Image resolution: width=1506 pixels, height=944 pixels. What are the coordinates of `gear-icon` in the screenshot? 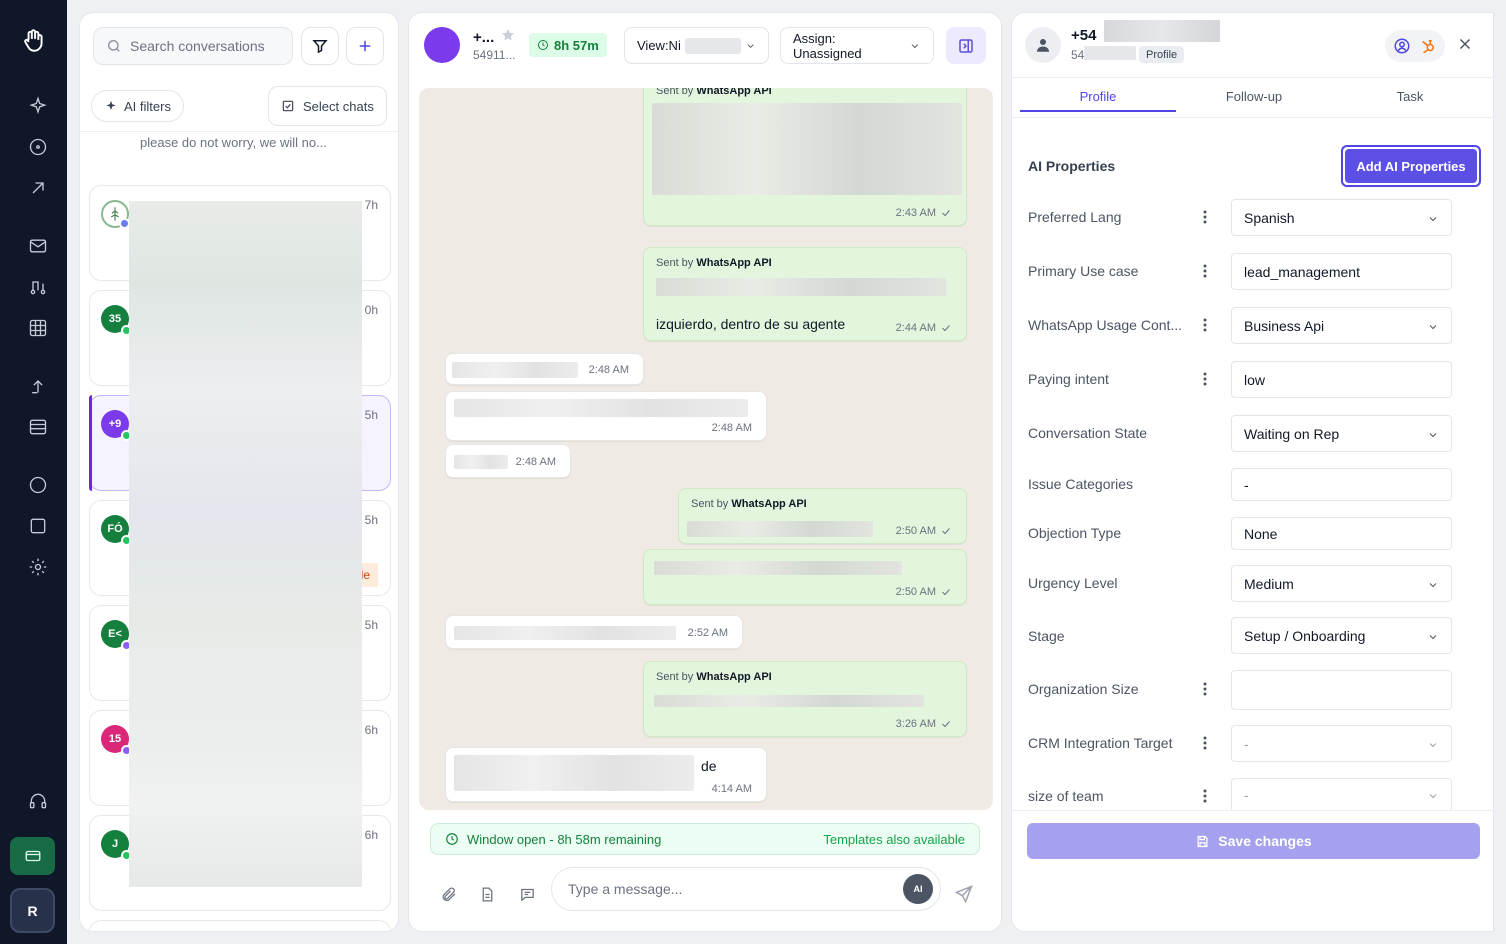 It's located at (38, 567).